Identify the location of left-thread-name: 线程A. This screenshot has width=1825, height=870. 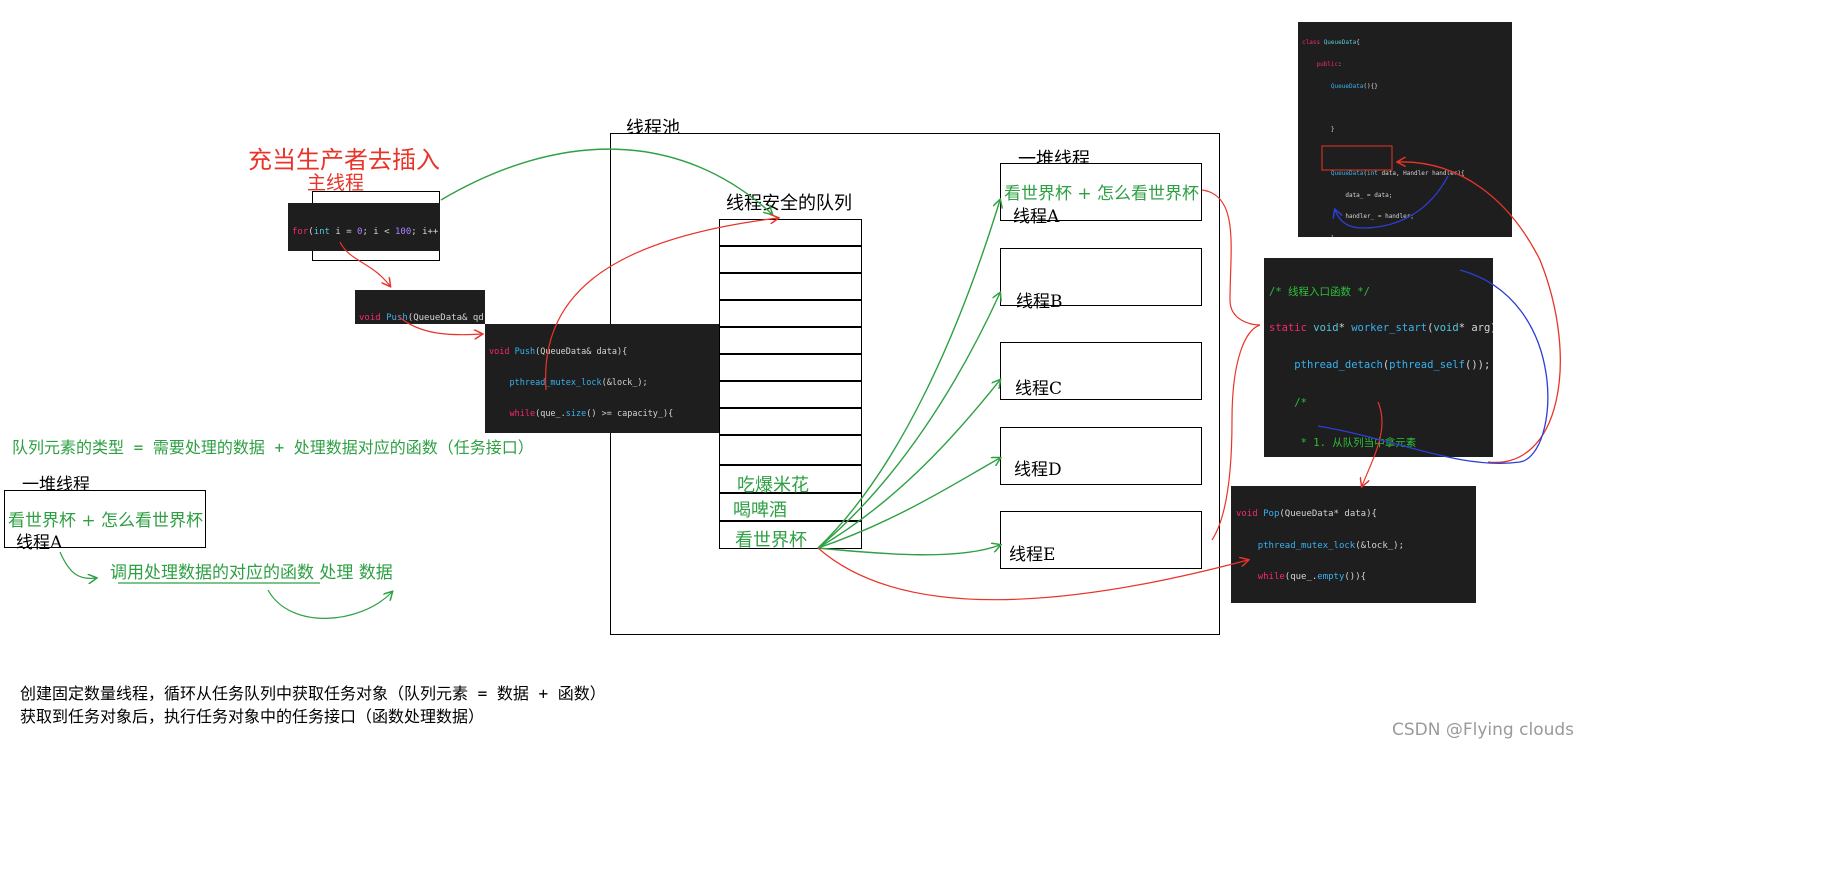
(39, 543).